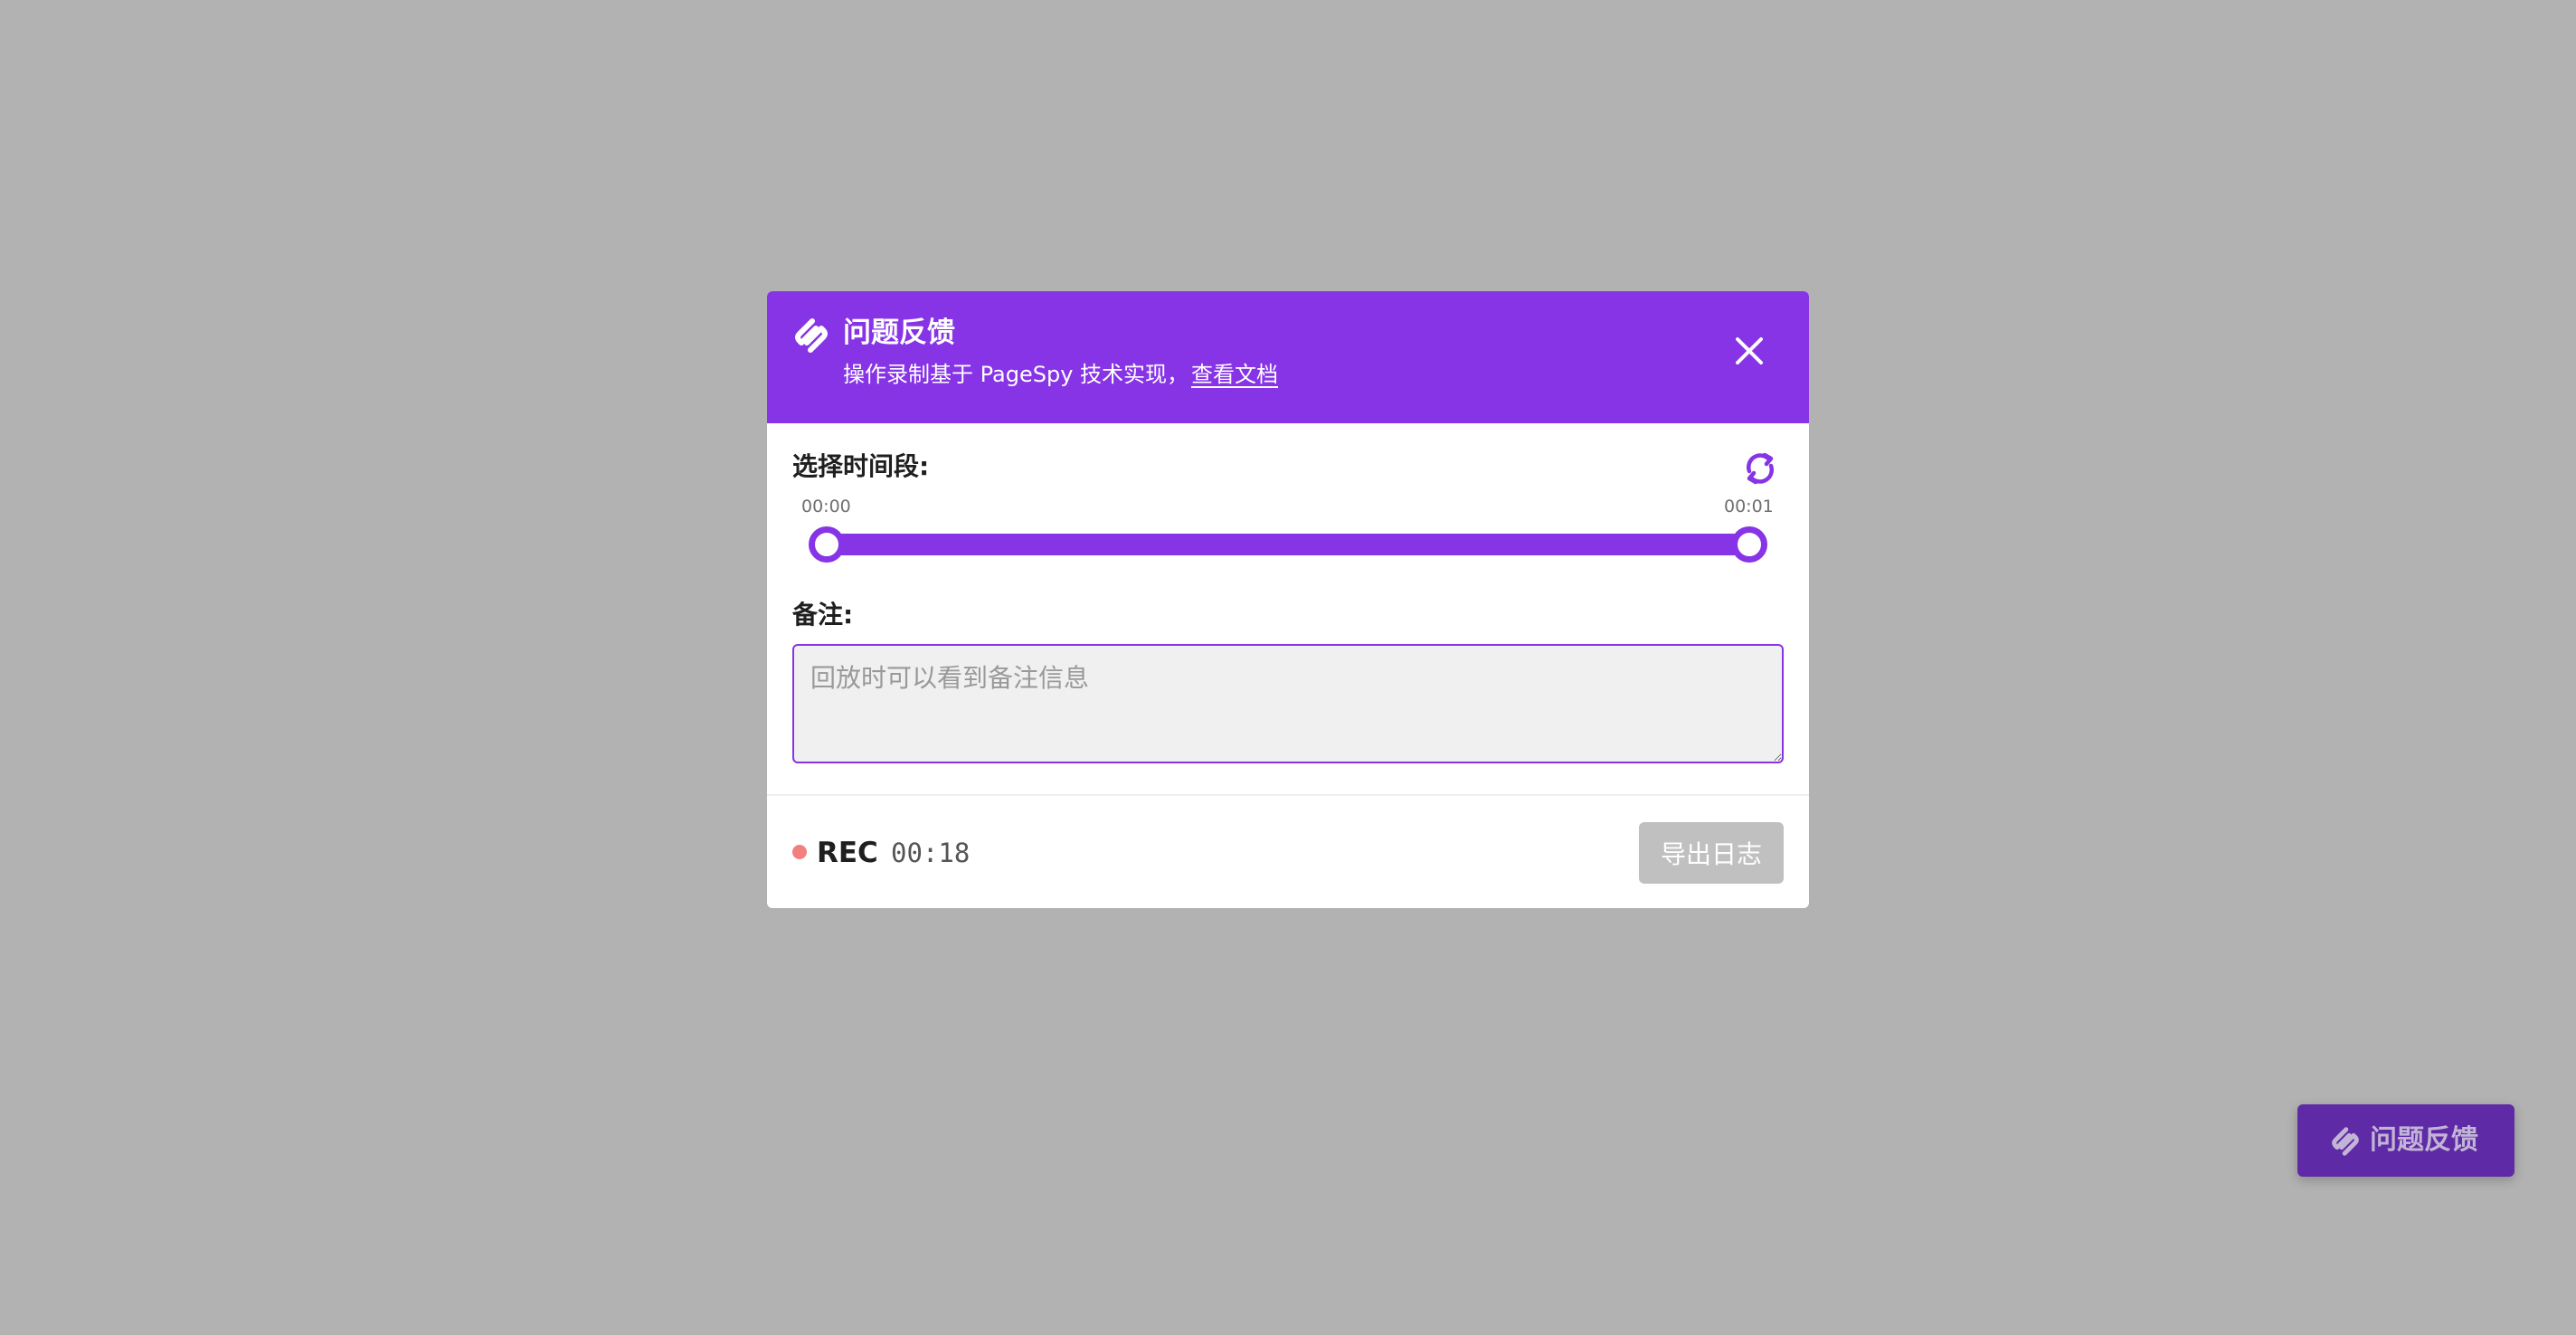 The image size is (2576, 1335). What do you see at coordinates (1234, 374) in the screenshot?
I see `view-docs-link: 查看文档` at bounding box center [1234, 374].